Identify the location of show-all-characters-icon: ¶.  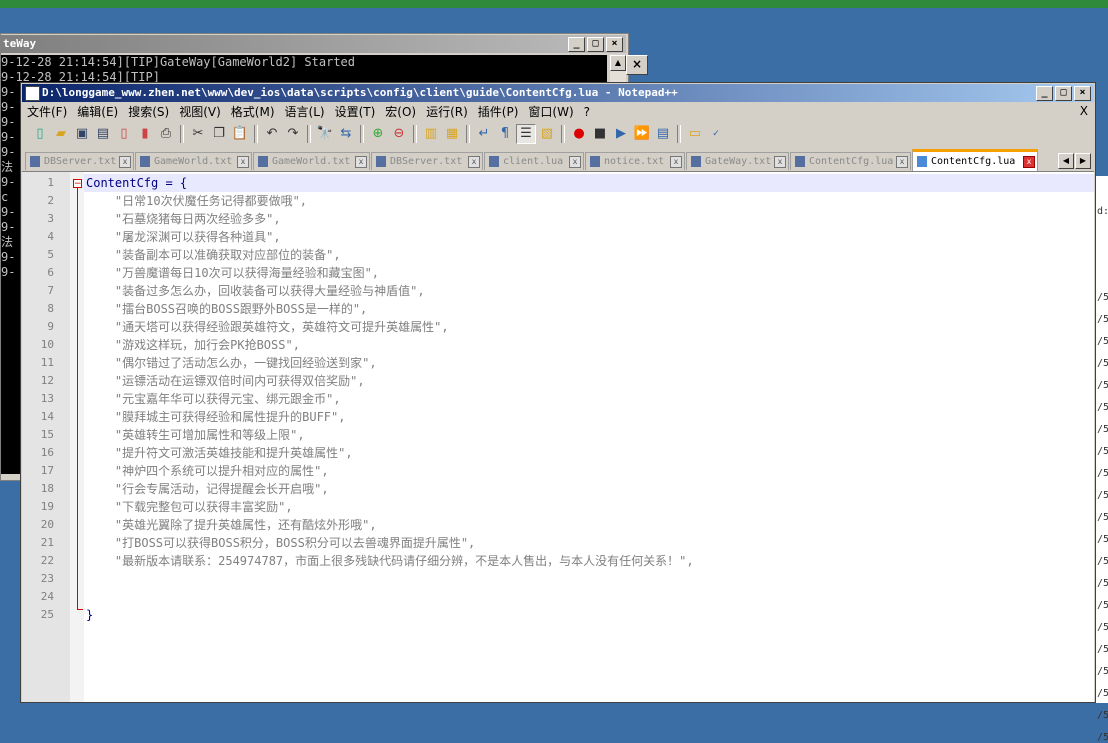
(505, 134).